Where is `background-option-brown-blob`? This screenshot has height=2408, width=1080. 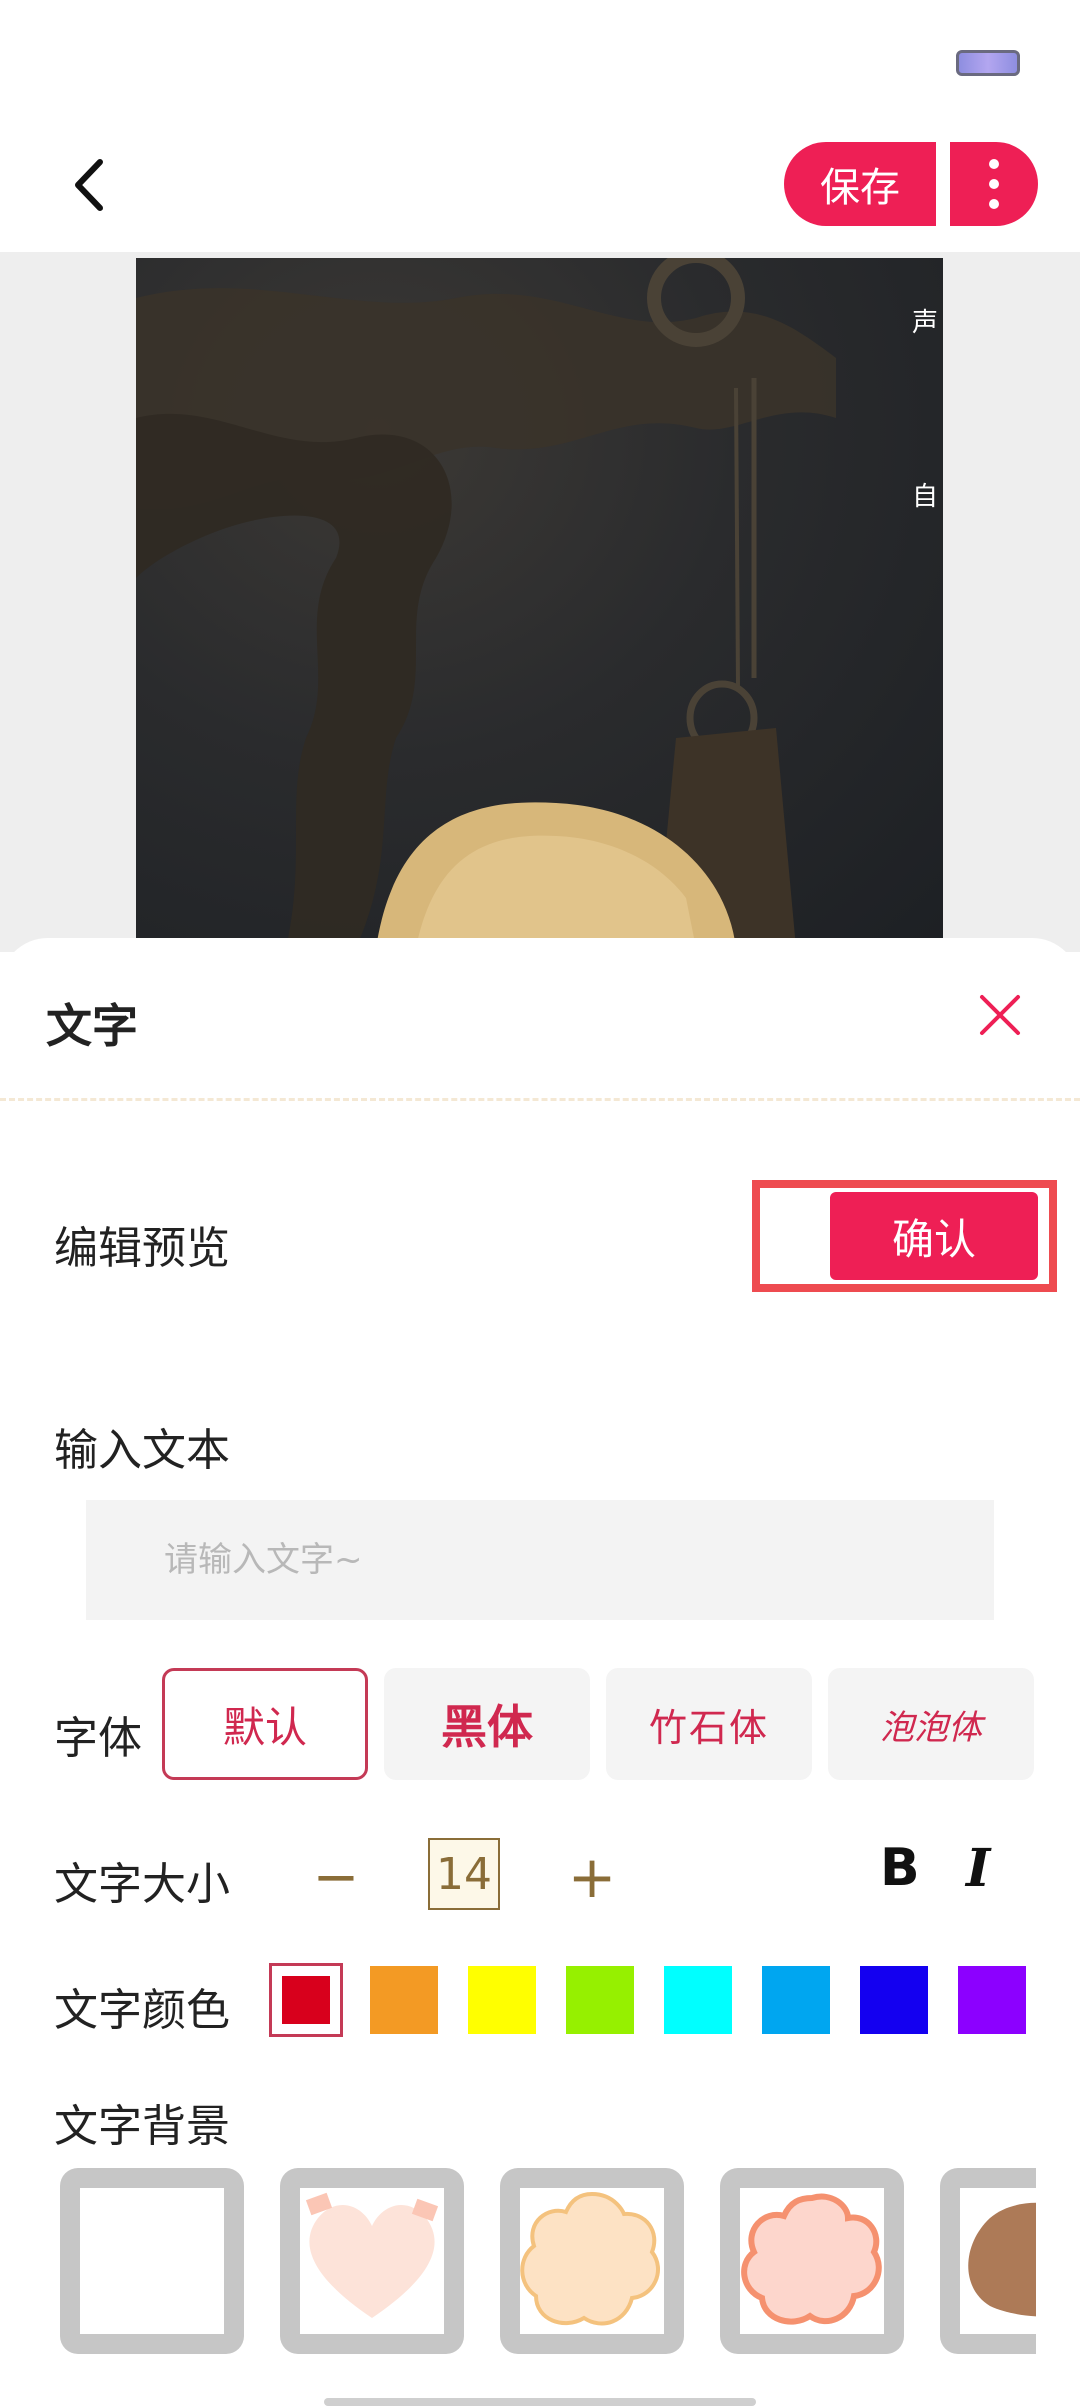 background-option-brown-blob is located at coordinates (988, 2261).